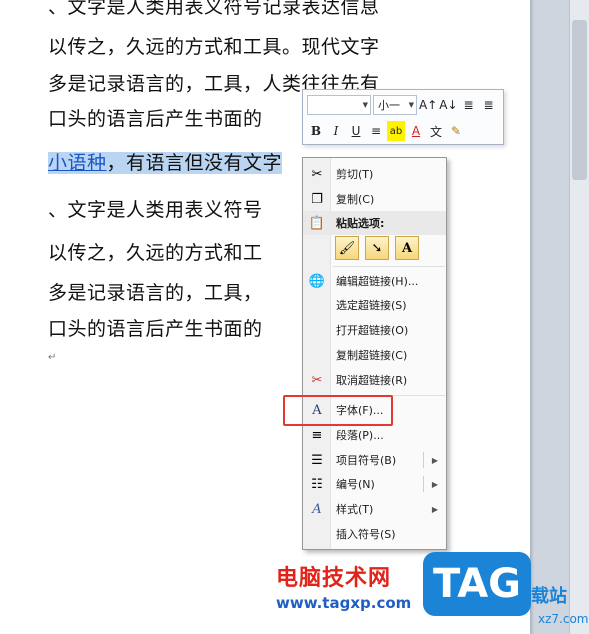 Image resolution: width=589 pixels, height=634 pixels. What do you see at coordinates (456, 131) in the screenshot?
I see `format-painter-button: ✎` at bounding box center [456, 131].